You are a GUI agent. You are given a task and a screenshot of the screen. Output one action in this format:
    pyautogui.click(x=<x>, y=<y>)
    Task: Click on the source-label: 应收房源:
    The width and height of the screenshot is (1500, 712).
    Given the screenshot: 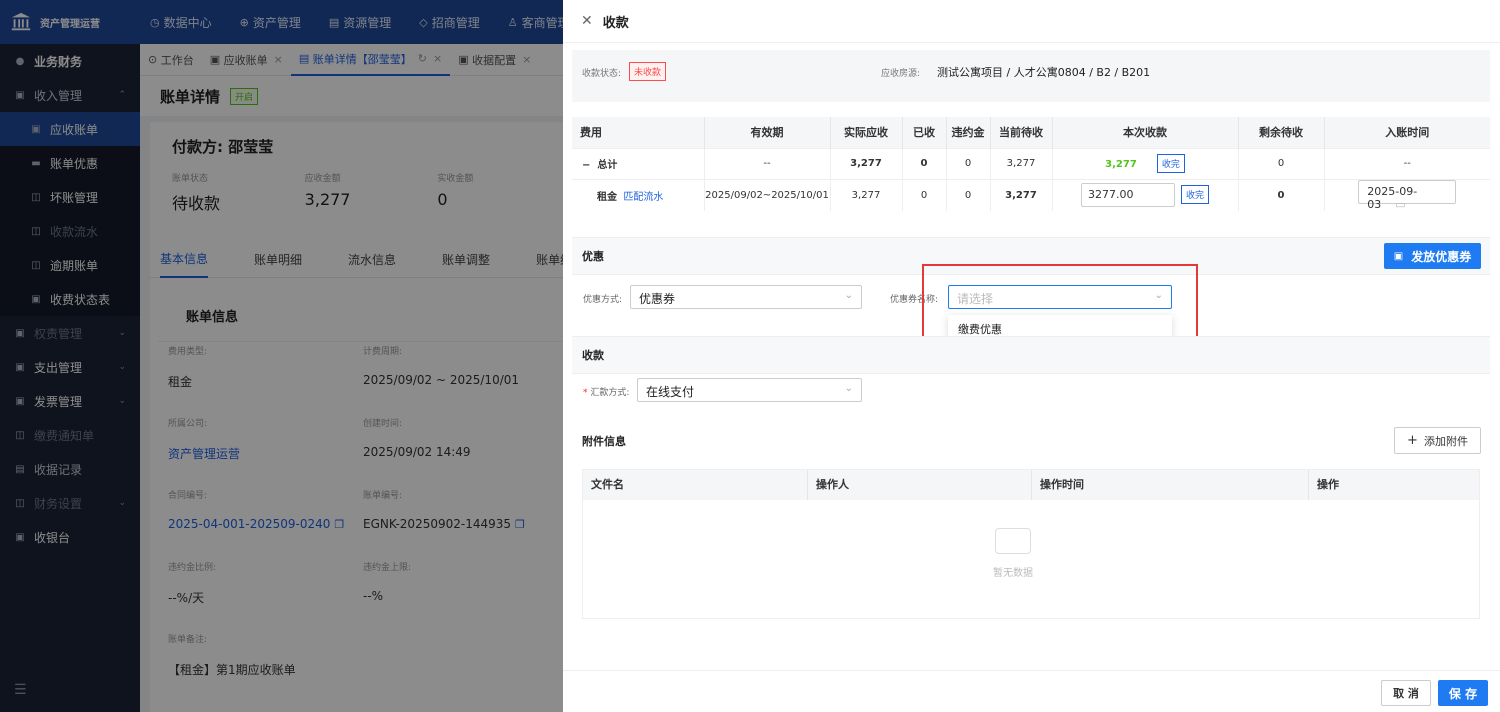 What is the action you would take?
    pyautogui.click(x=901, y=74)
    